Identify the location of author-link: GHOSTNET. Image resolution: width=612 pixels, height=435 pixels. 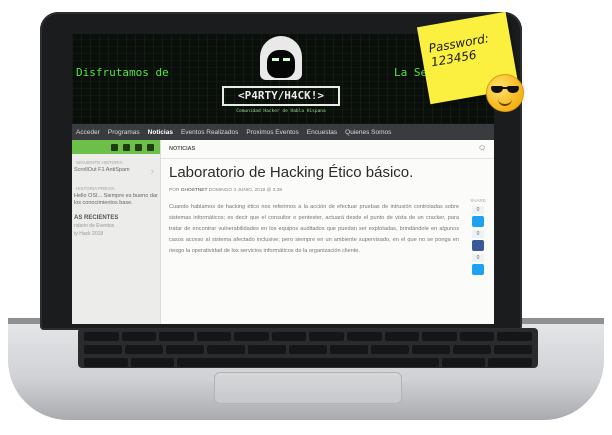
(194, 190).